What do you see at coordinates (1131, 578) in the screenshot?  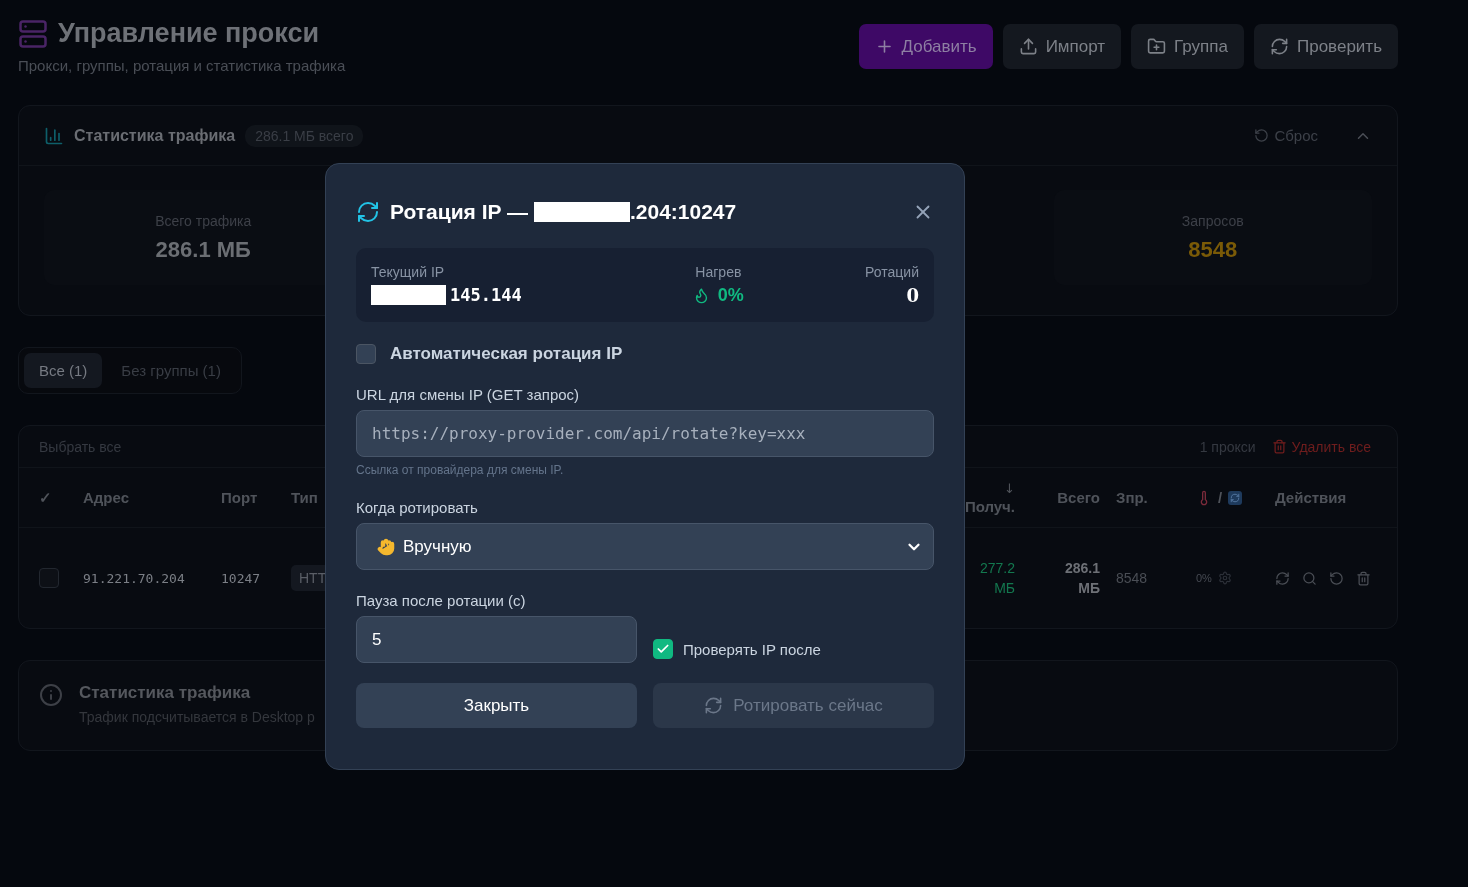 I see `table-cell-text: 8548` at bounding box center [1131, 578].